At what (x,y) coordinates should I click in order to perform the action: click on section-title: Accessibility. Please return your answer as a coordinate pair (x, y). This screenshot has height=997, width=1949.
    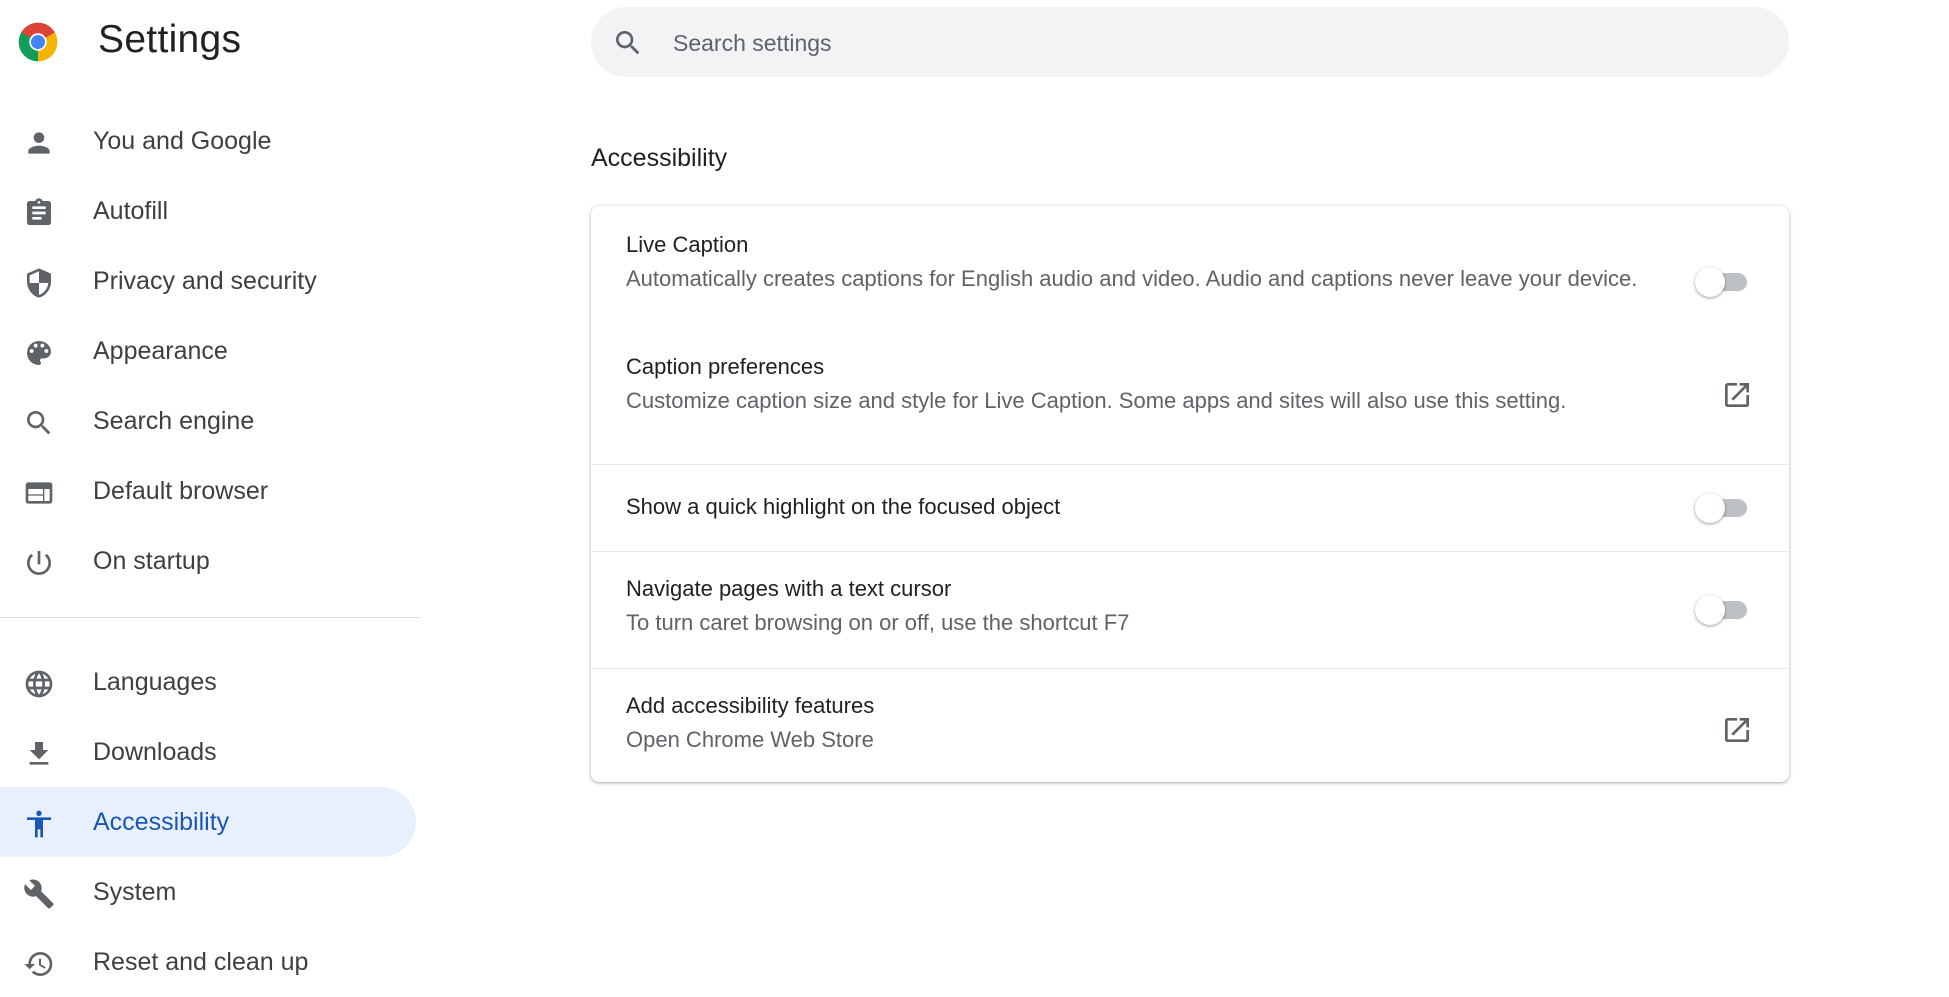
    Looking at the image, I should click on (659, 158).